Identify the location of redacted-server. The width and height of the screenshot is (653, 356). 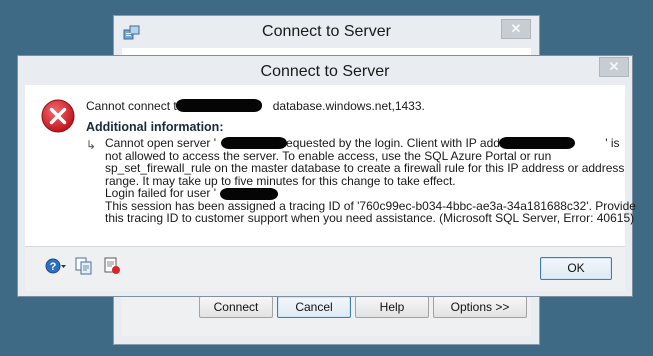
(254, 143).